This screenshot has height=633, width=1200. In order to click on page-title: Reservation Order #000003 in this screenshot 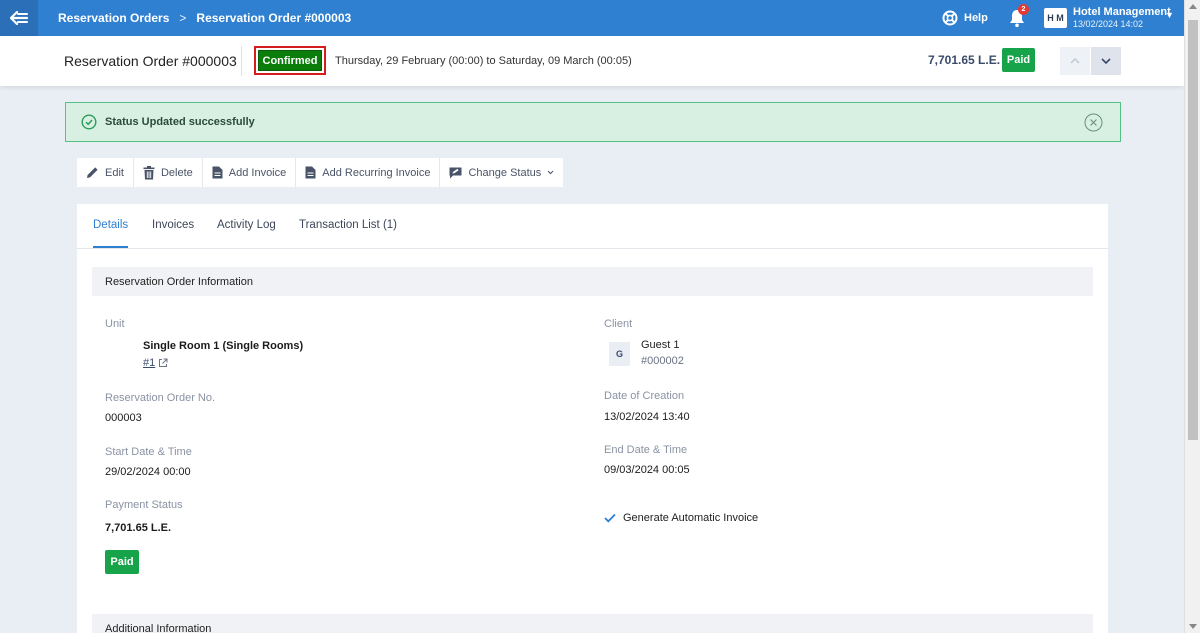, I will do `click(150, 61)`.